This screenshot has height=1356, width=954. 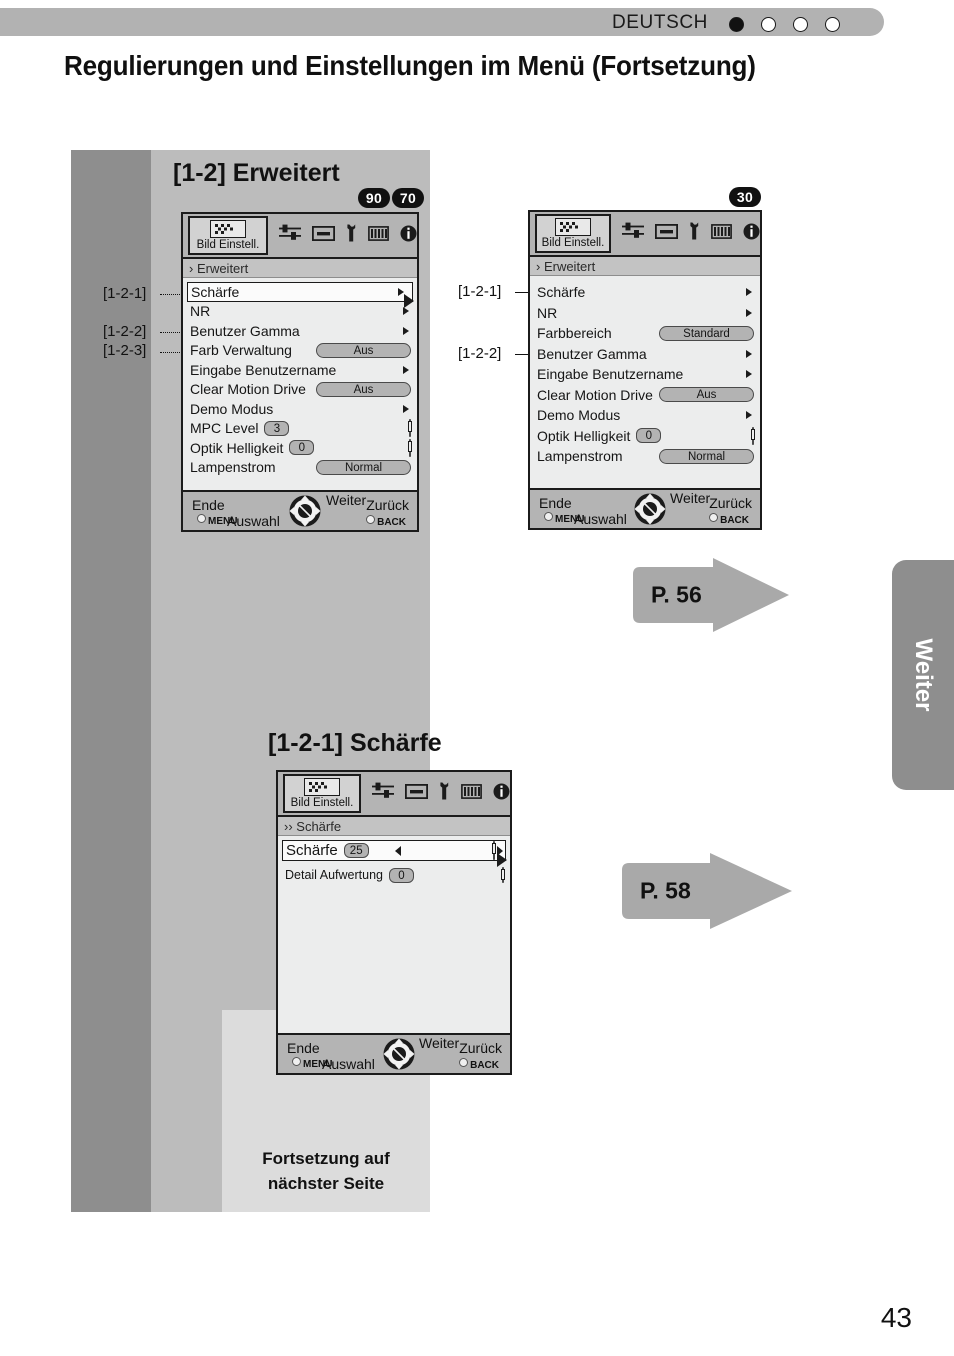 What do you see at coordinates (394, 947) in the screenshot?
I see `osd-item-list-schaerfe: Schärfe 25 Detail Aufwertung 0` at bounding box center [394, 947].